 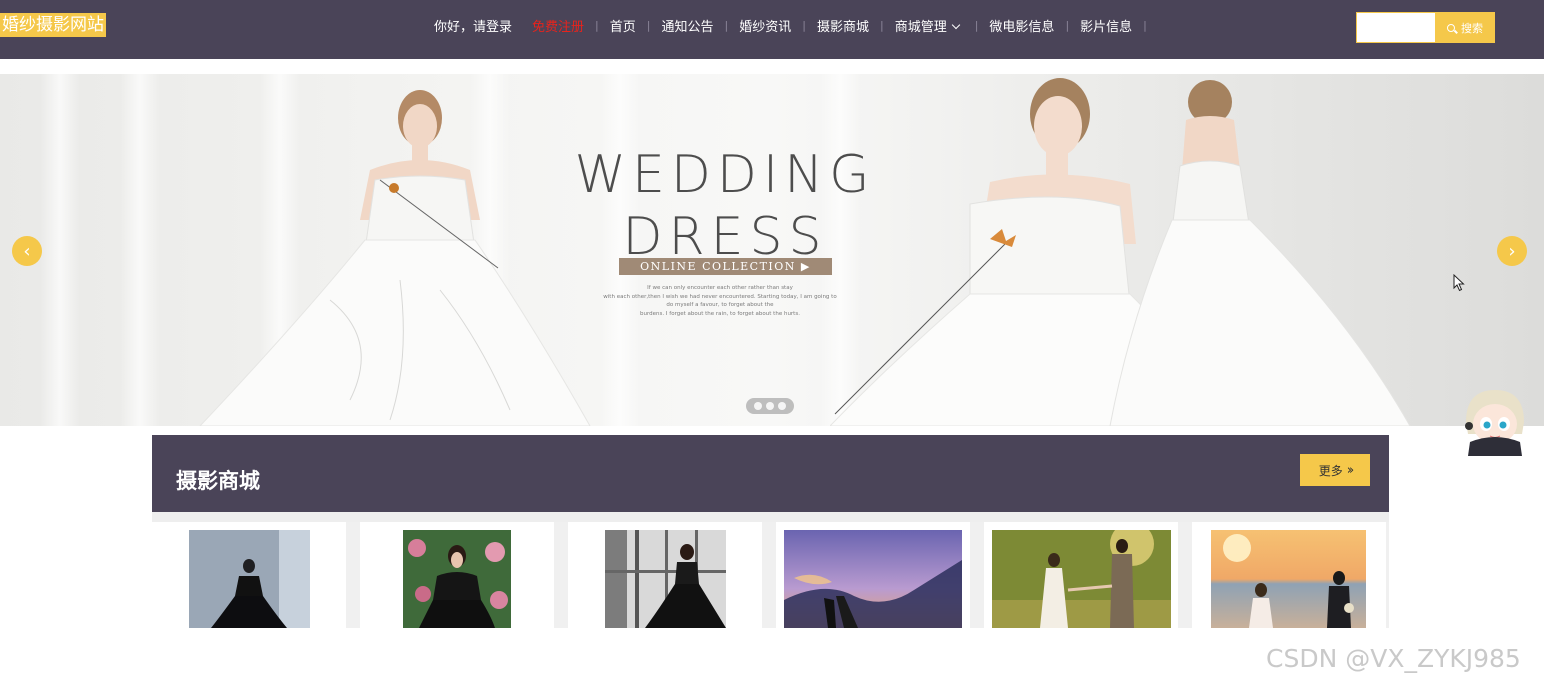 I want to click on product-list, so click(x=770, y=575).